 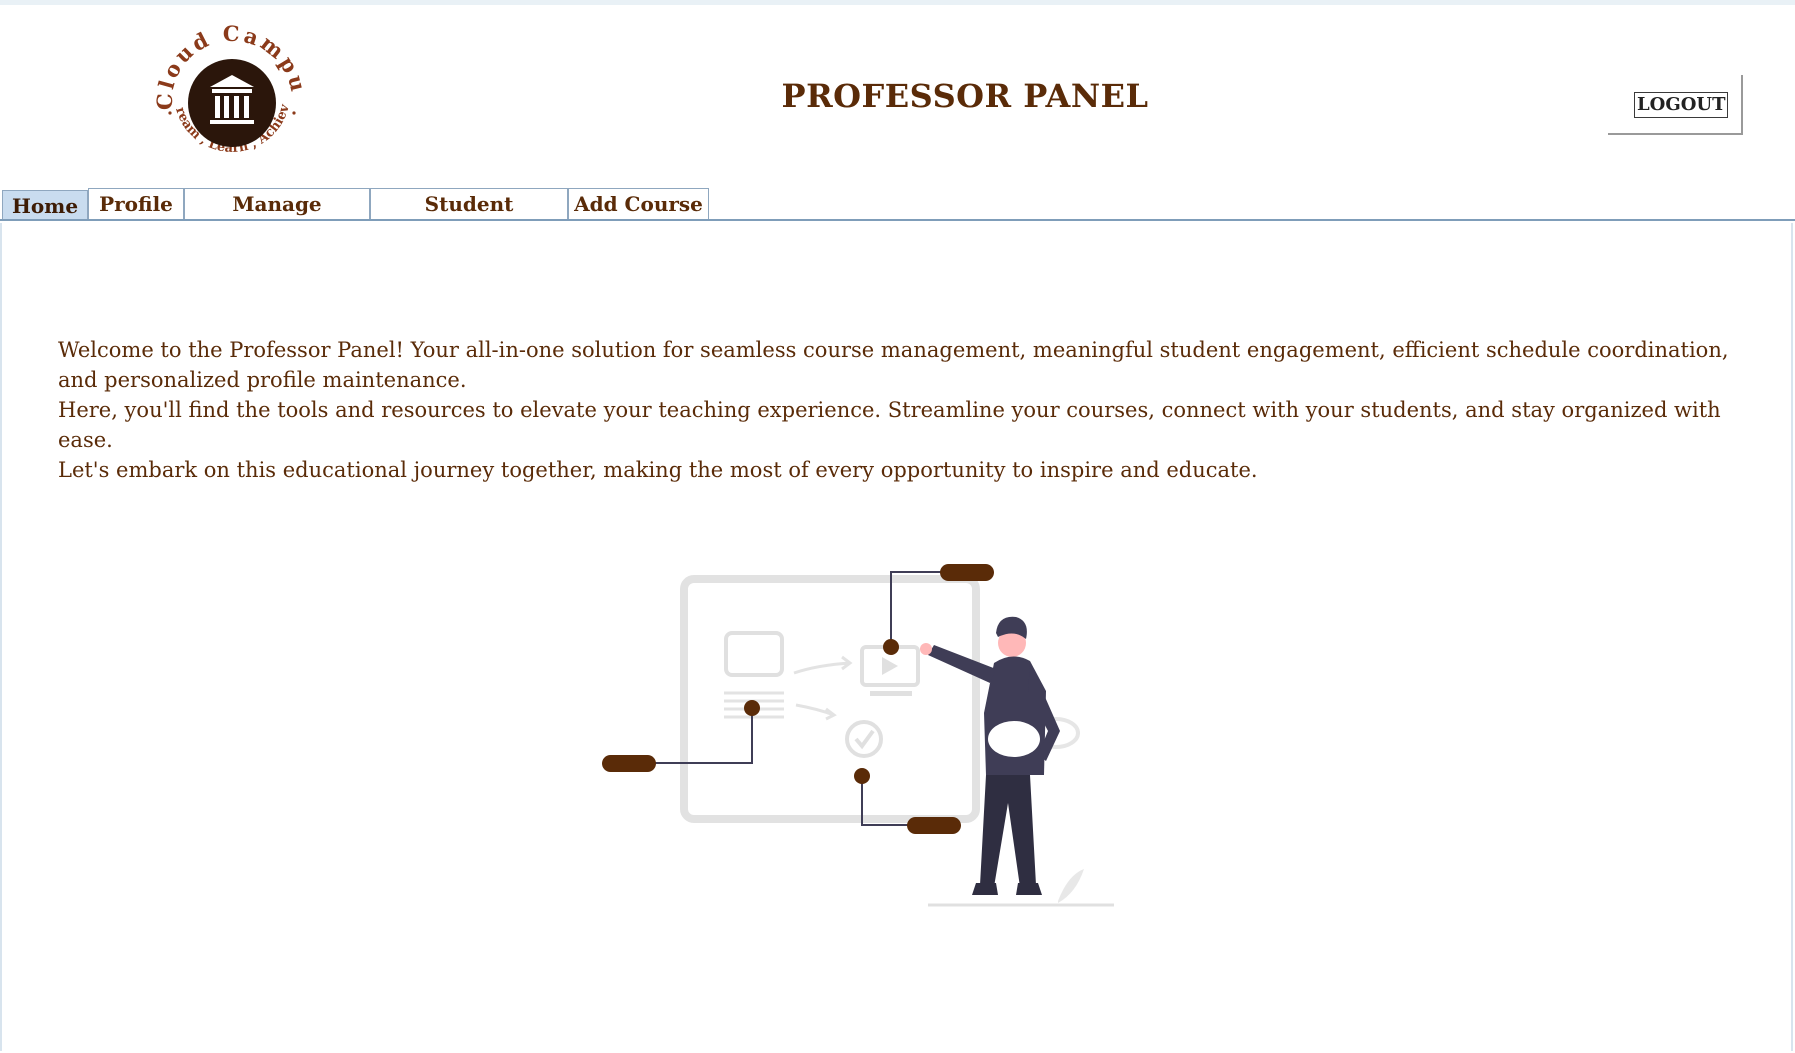 I want to click on tab-student-requests: Student Requests, so click(x=469, y=217).